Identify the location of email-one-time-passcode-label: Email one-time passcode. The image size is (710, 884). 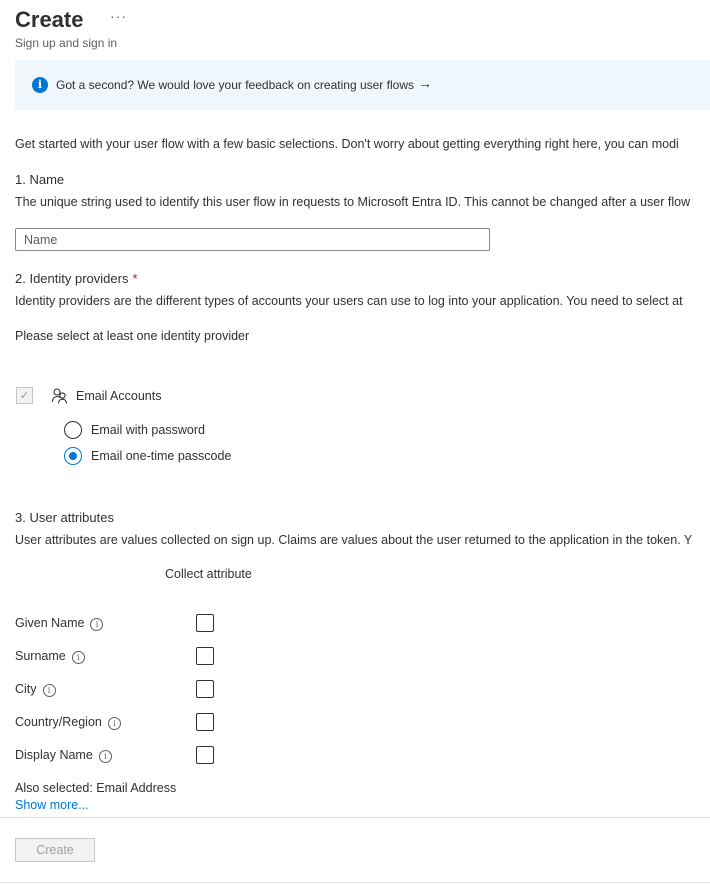
(161, 456).